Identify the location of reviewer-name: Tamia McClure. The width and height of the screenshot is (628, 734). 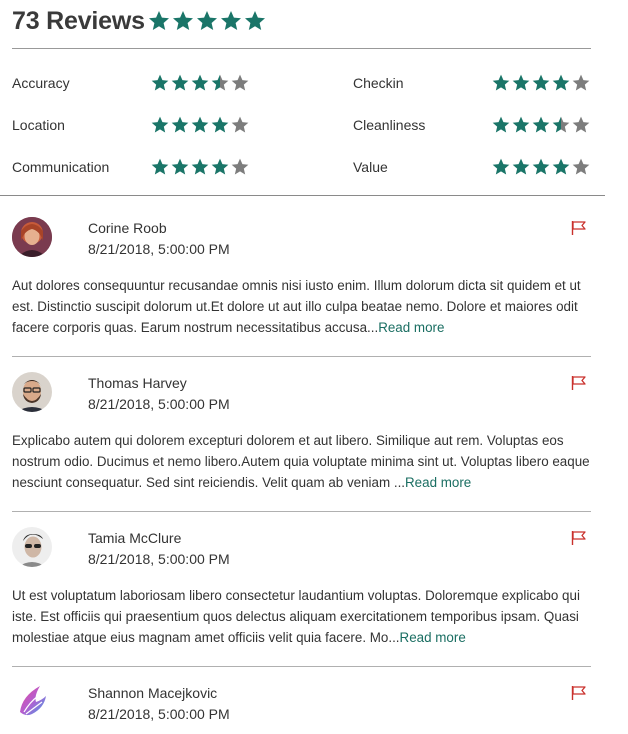
(135, 538).